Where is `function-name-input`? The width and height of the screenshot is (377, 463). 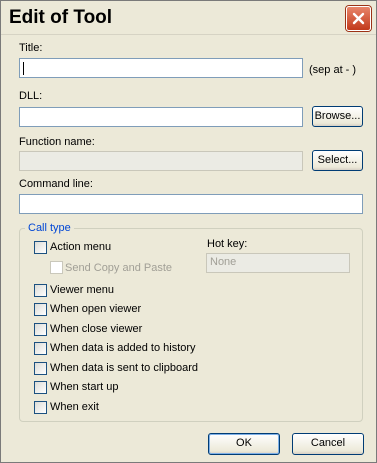 function-name-input is located at coordinates (161, 161).